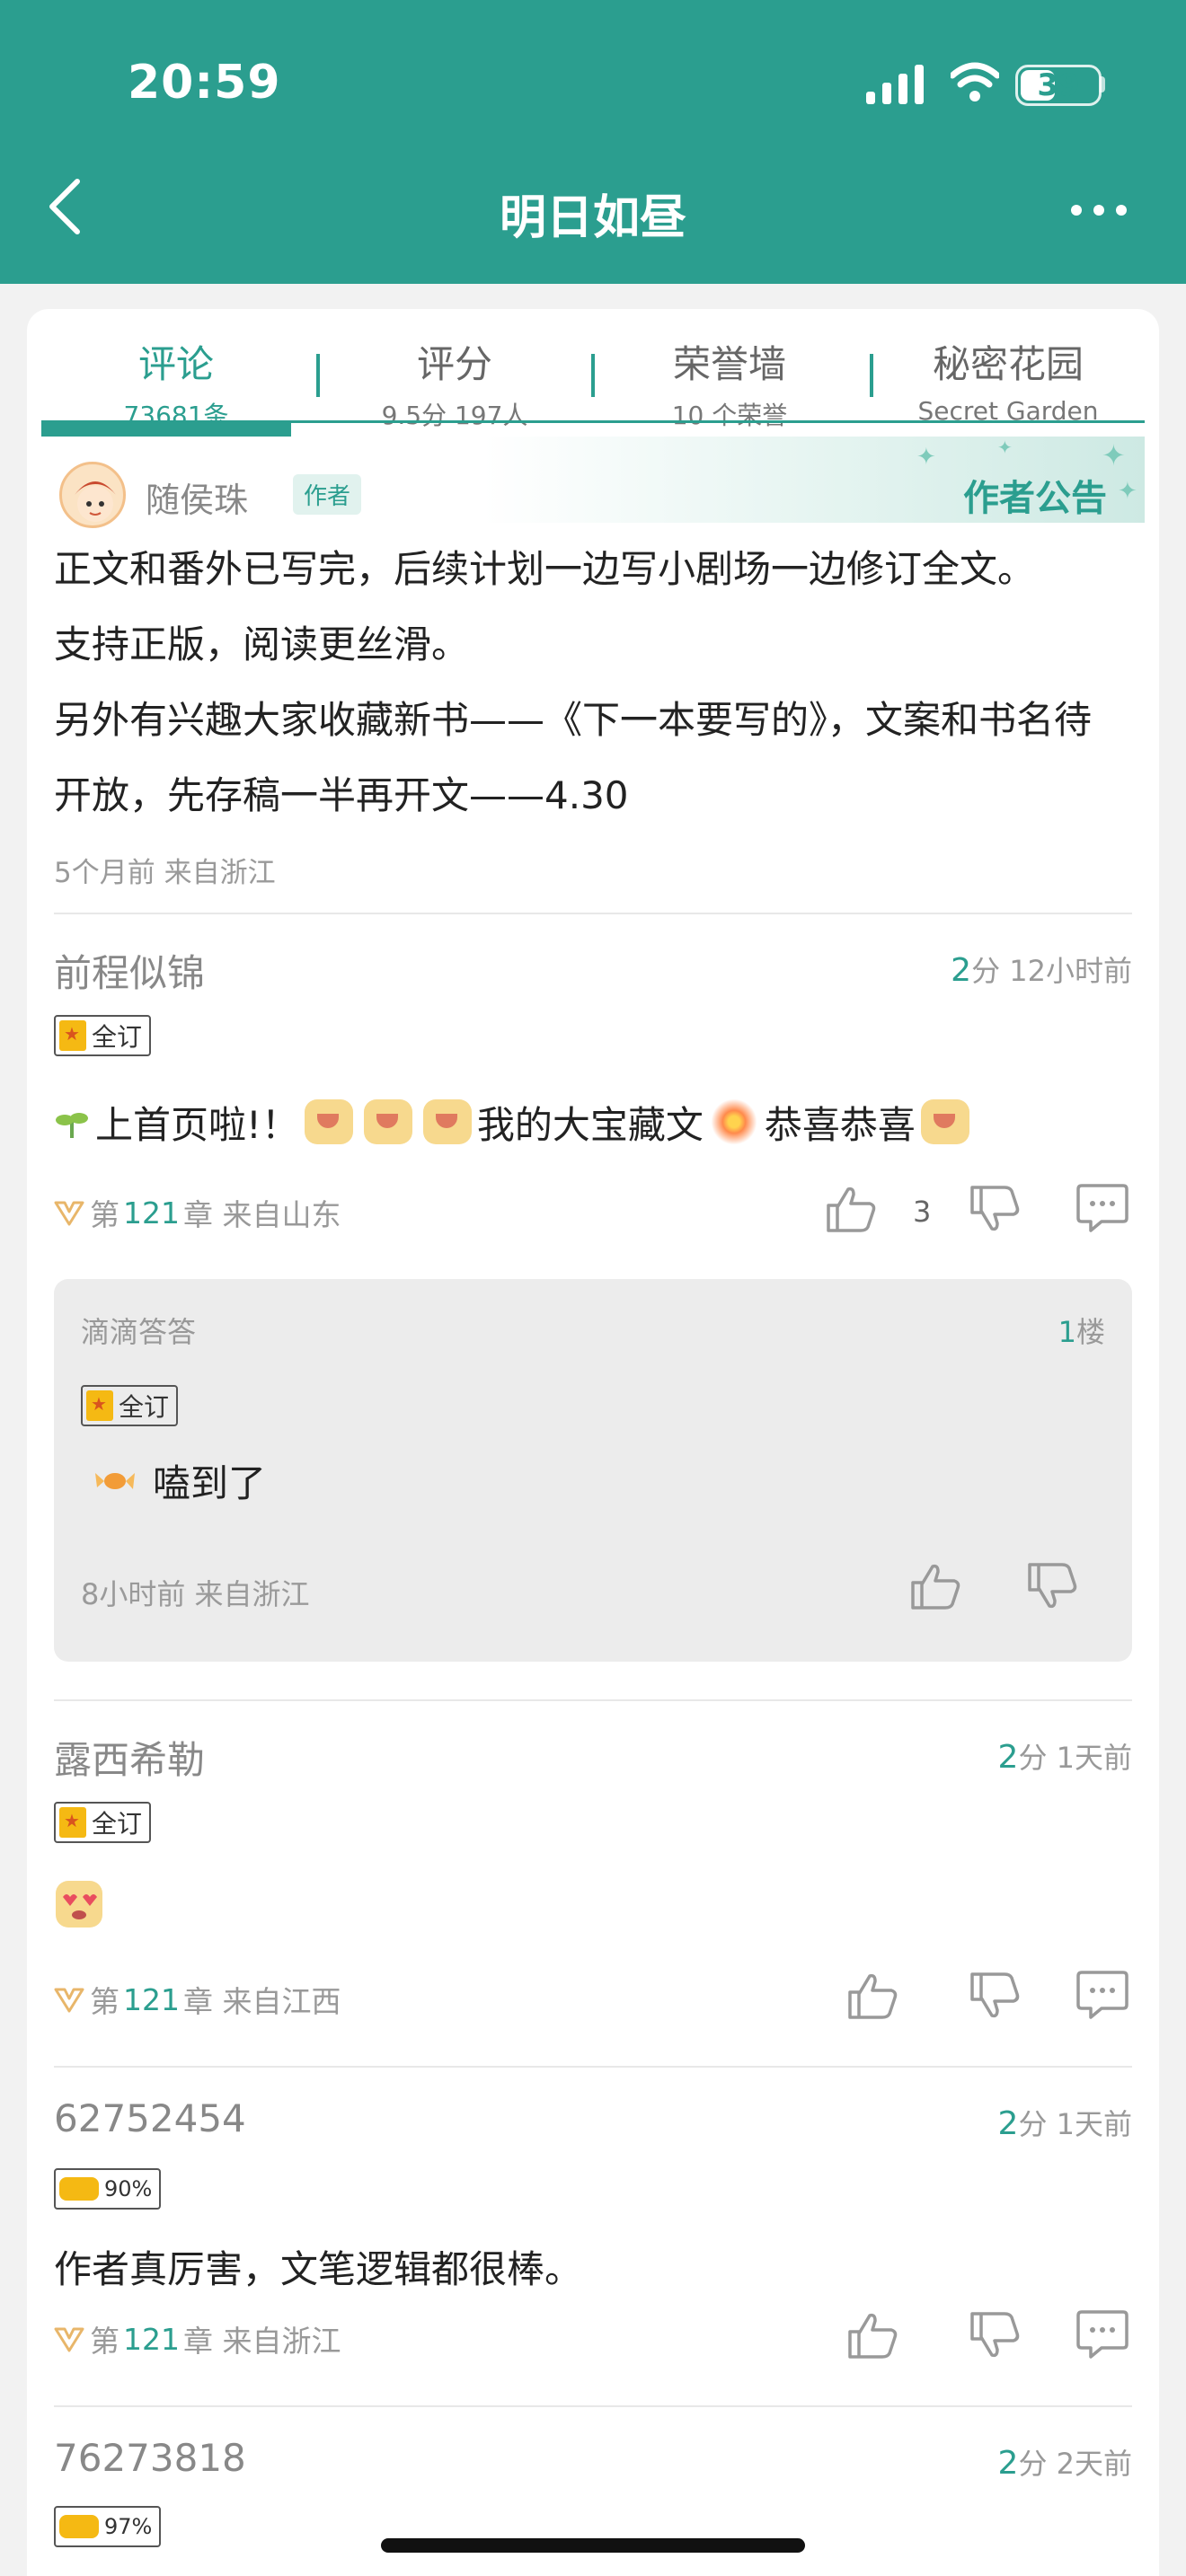 This screenshot has height=2576, width=1186. Describe the element at coordinates (1035, 498) in the screenshot. I see `author-notice-label: 作者公告` at that location.